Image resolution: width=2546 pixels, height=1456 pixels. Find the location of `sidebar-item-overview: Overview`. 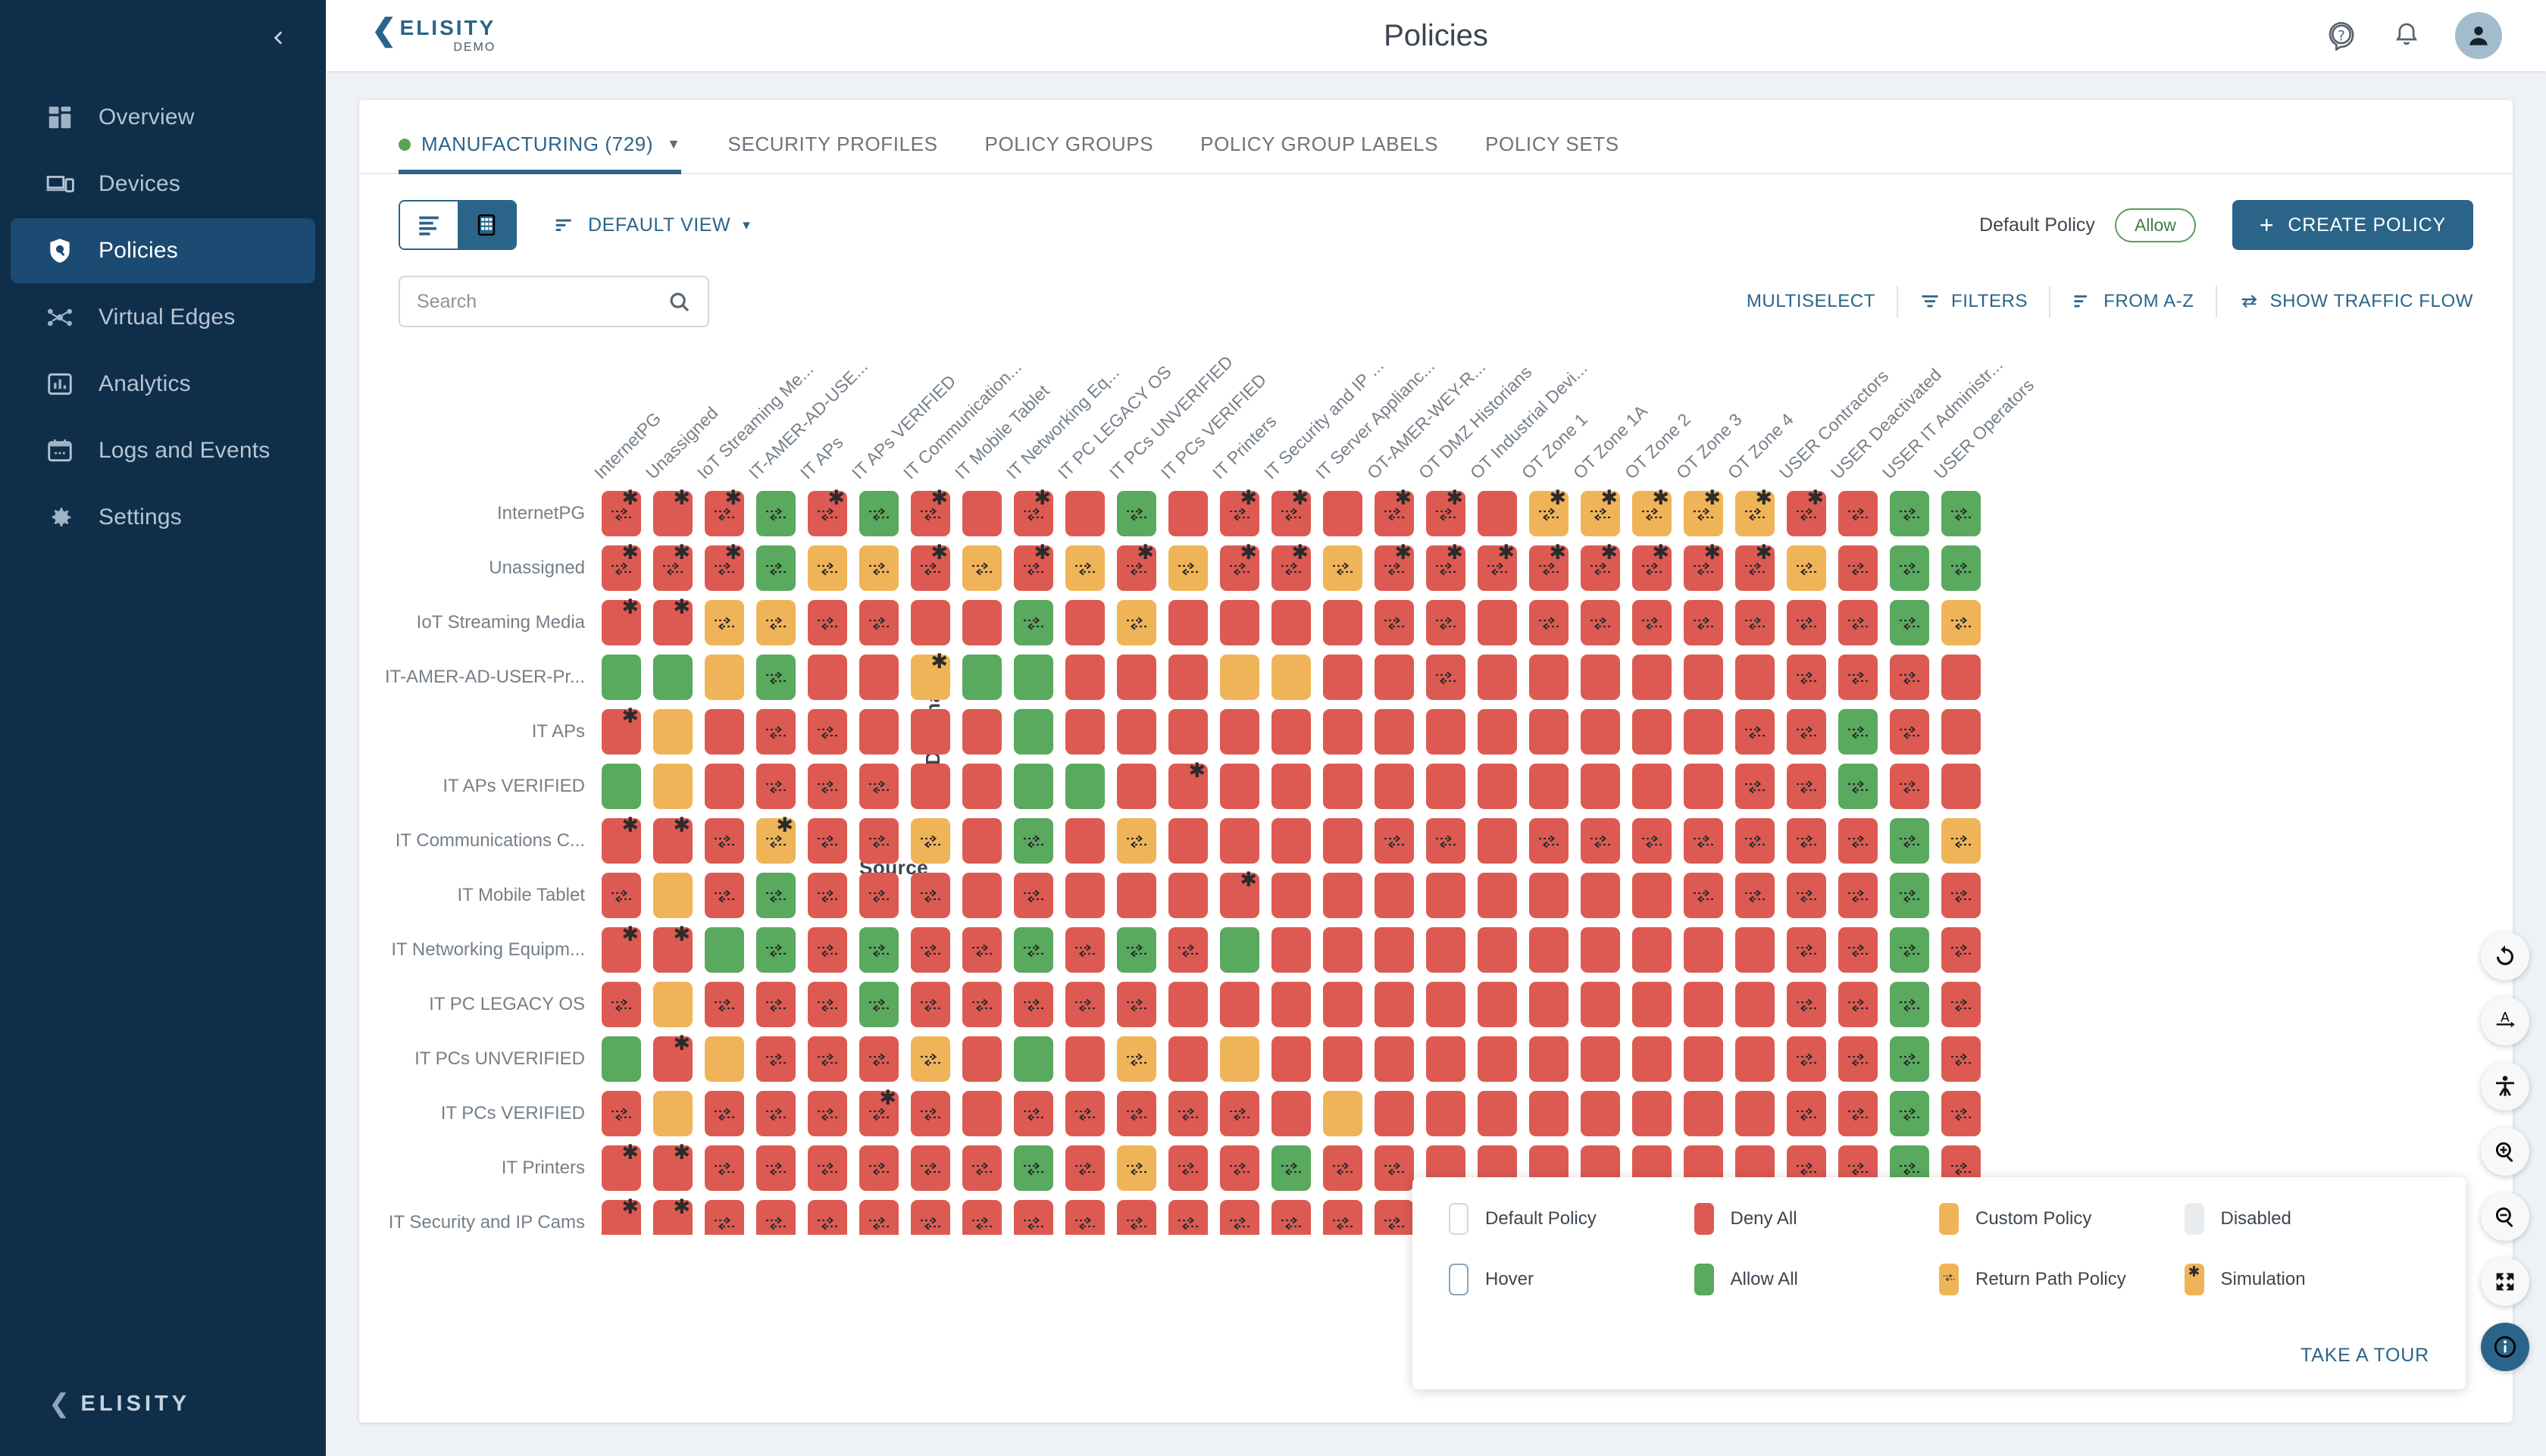

sidebar-item-overview: Overview is located at coordinates (163, 117).